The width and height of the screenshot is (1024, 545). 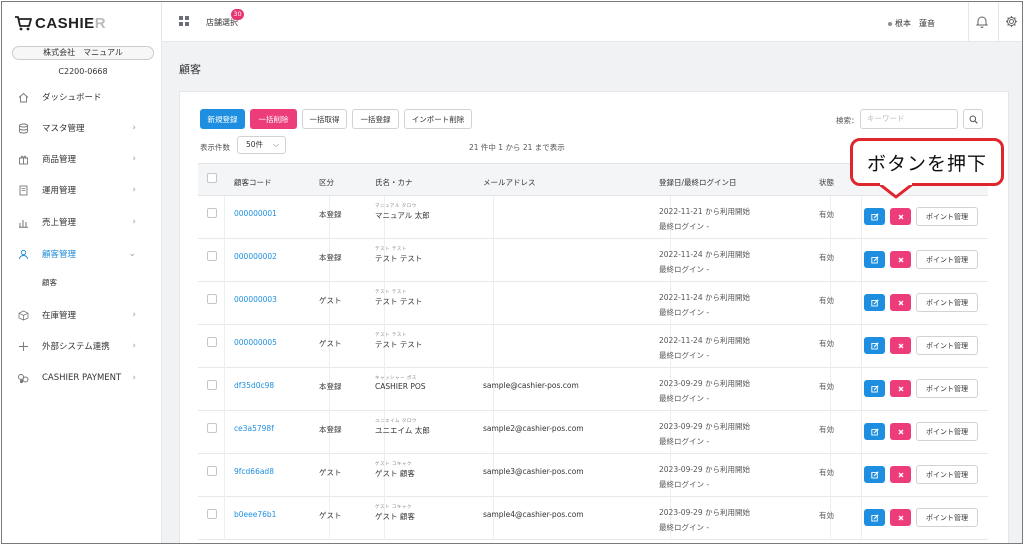 I want to click on customer-code-link: 000000001, so click(x=255, y=213).